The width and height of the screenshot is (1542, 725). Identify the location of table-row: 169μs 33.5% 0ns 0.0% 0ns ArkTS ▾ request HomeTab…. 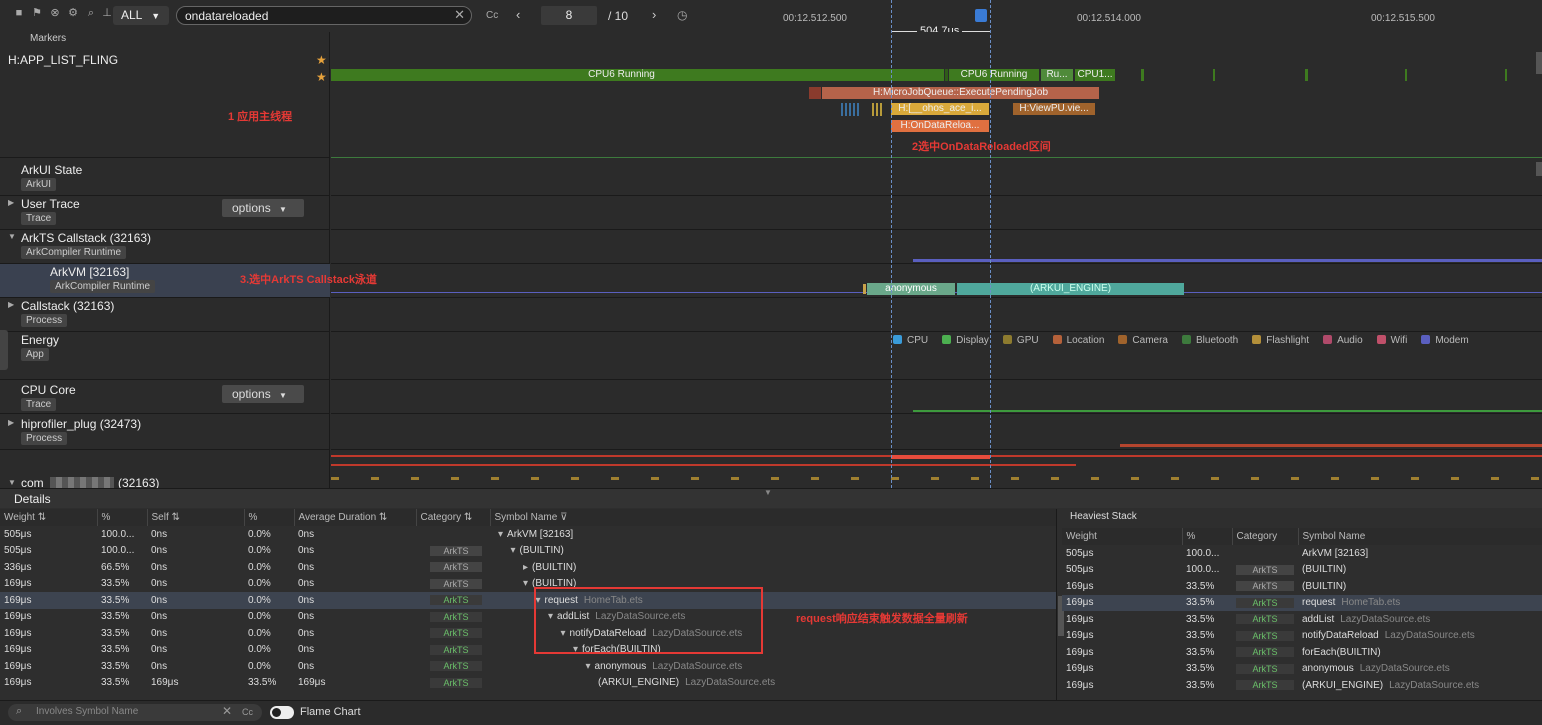
(528, 600).